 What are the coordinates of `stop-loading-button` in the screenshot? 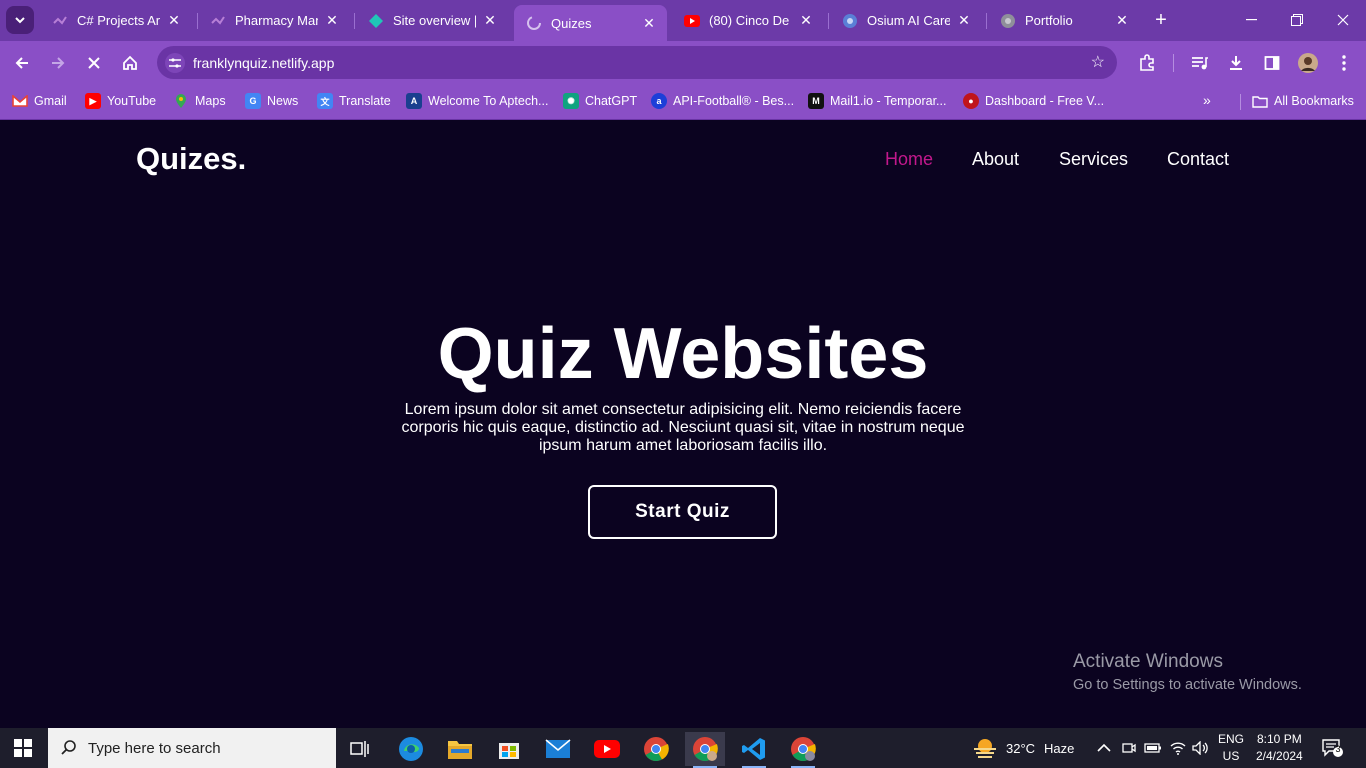 It's located at (94, 63).